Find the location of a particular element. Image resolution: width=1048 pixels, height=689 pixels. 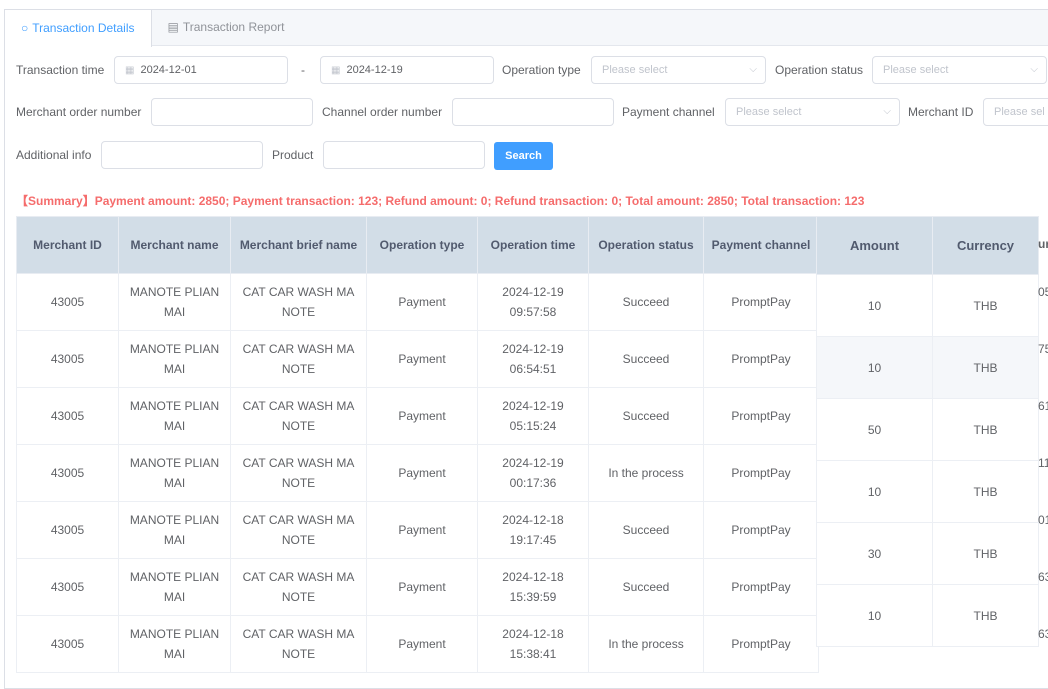

column-header: Operation time is located at coordinates (533, 245).